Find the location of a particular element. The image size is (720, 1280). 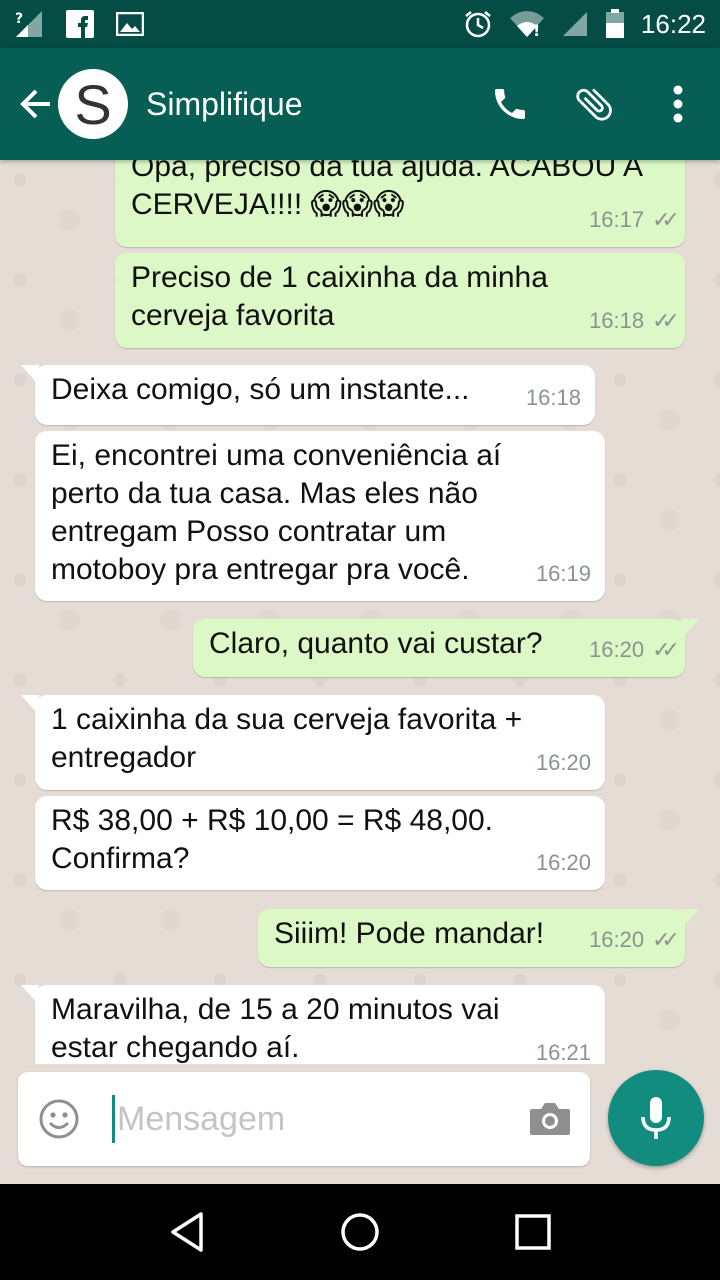

attach-button is located at coordinates (594, 104).